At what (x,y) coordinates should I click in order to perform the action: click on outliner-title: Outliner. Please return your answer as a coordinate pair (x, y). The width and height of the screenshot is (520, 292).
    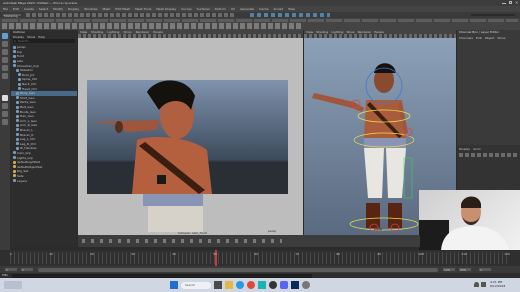
    Looking at the image, I should click on (19, 32).